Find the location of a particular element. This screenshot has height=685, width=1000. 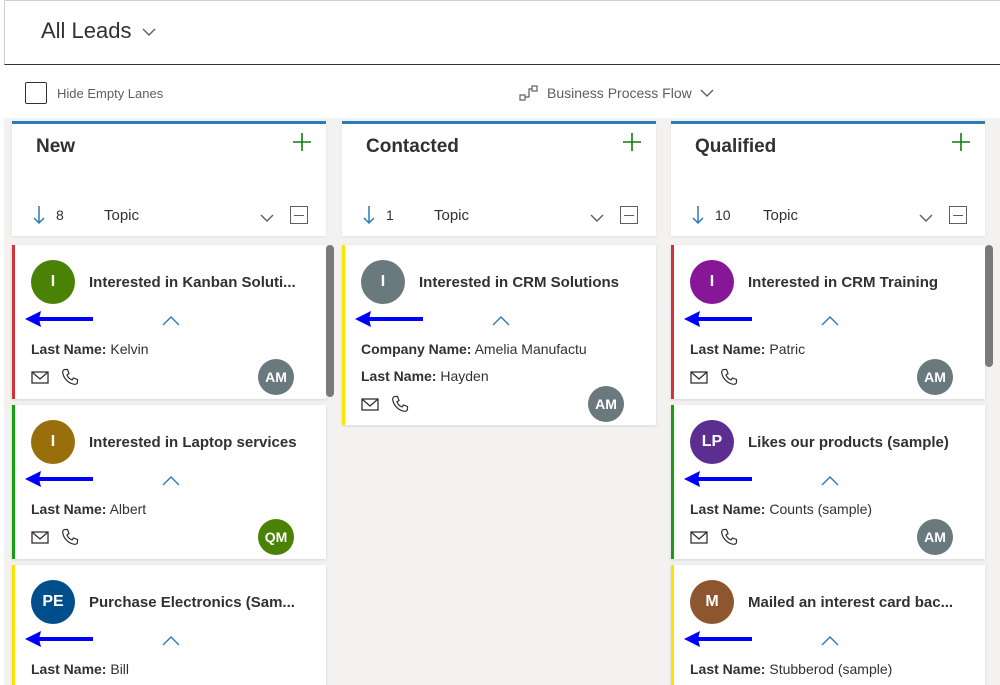

card-field: Last Name: Albert is located at coordinates (171, 509).